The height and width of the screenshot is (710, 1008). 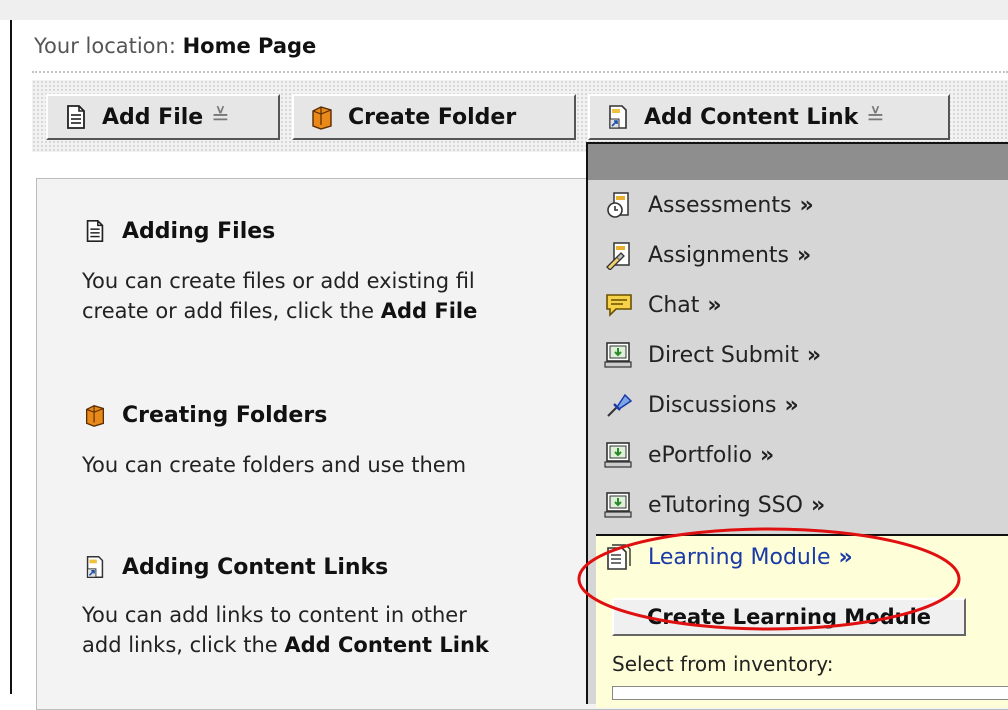 I want to click on add-file-label: Add File, so click(x=153, y=117).